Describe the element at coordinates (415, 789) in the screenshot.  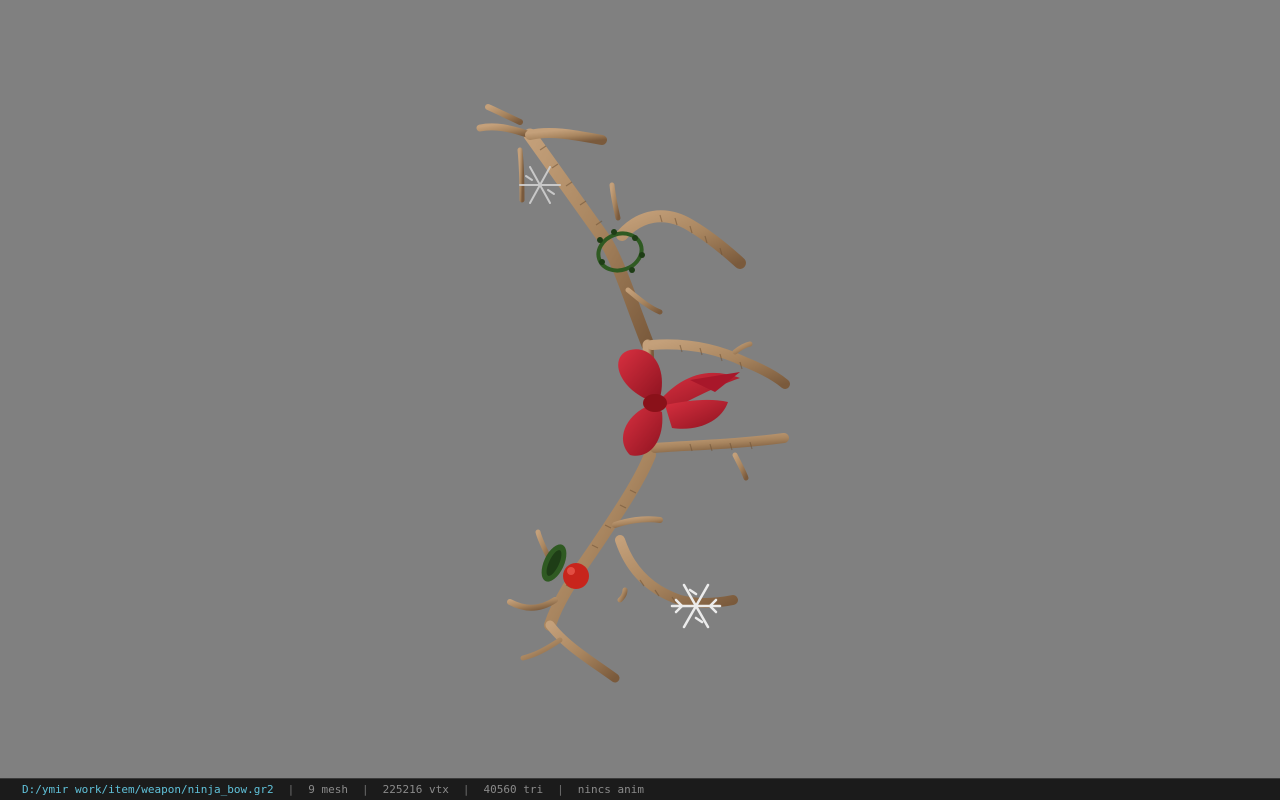
I see `vertex-count: 225216 vtx` at that location.